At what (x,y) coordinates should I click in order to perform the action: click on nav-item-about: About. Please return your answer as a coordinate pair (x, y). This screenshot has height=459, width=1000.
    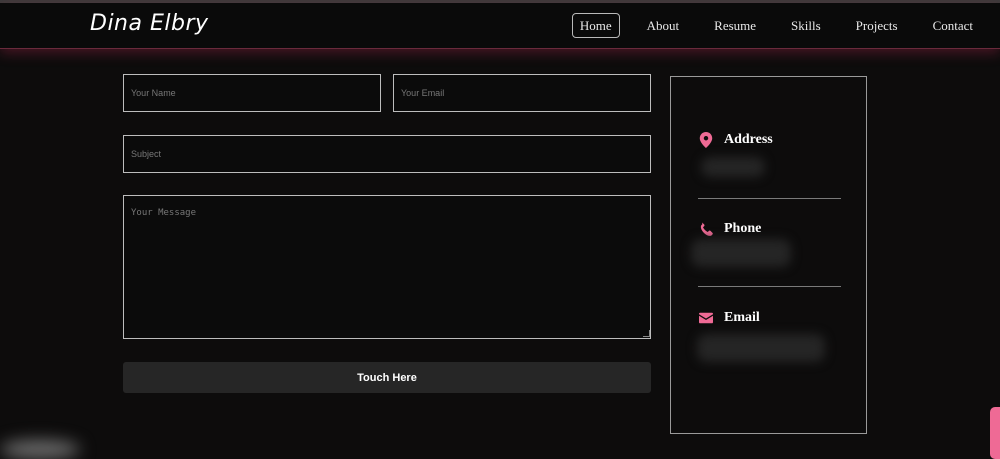
    Looking at the image, I should click on (663, 25).